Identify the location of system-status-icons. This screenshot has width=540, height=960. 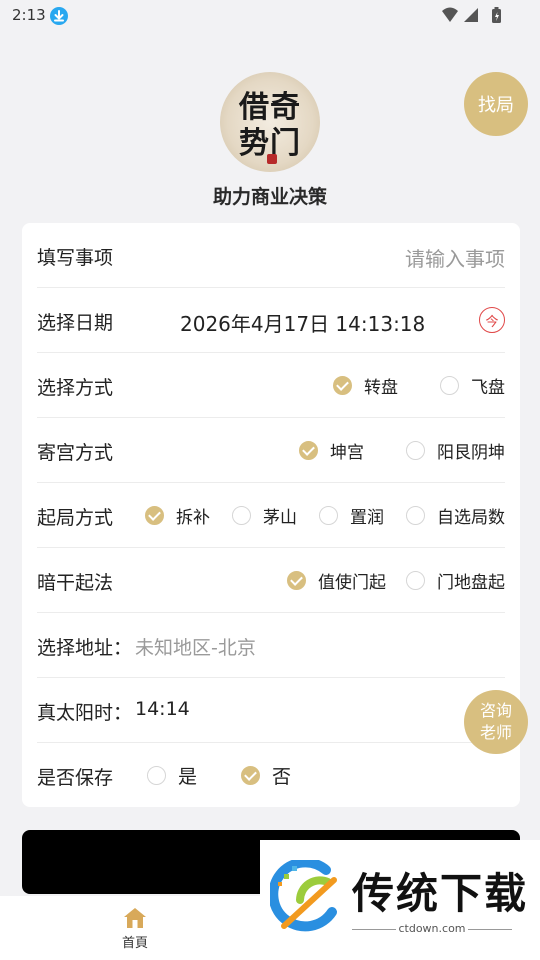
(473, 16).